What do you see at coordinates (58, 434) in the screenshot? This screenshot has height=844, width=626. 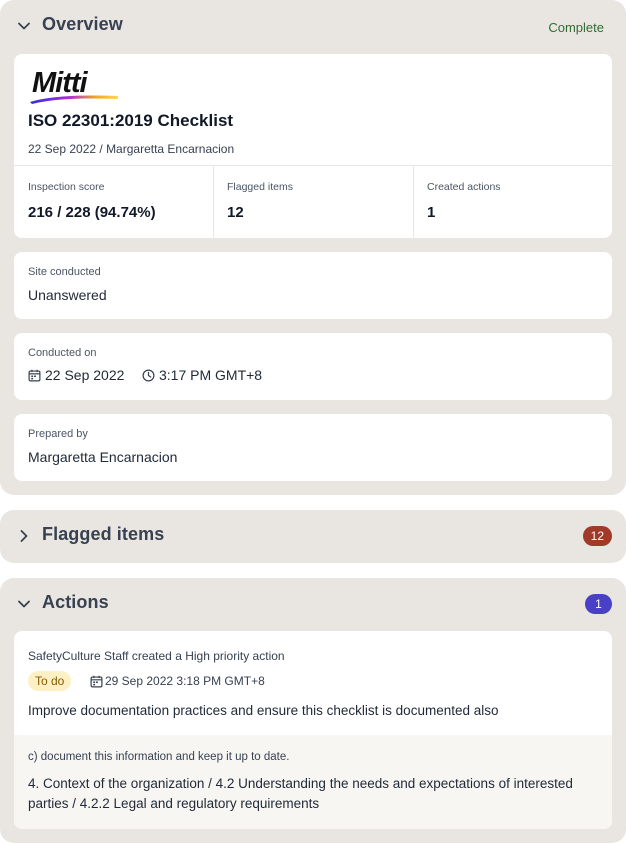 I see `prepared-by-label: Prepared by` at bounding box center [58, 434].